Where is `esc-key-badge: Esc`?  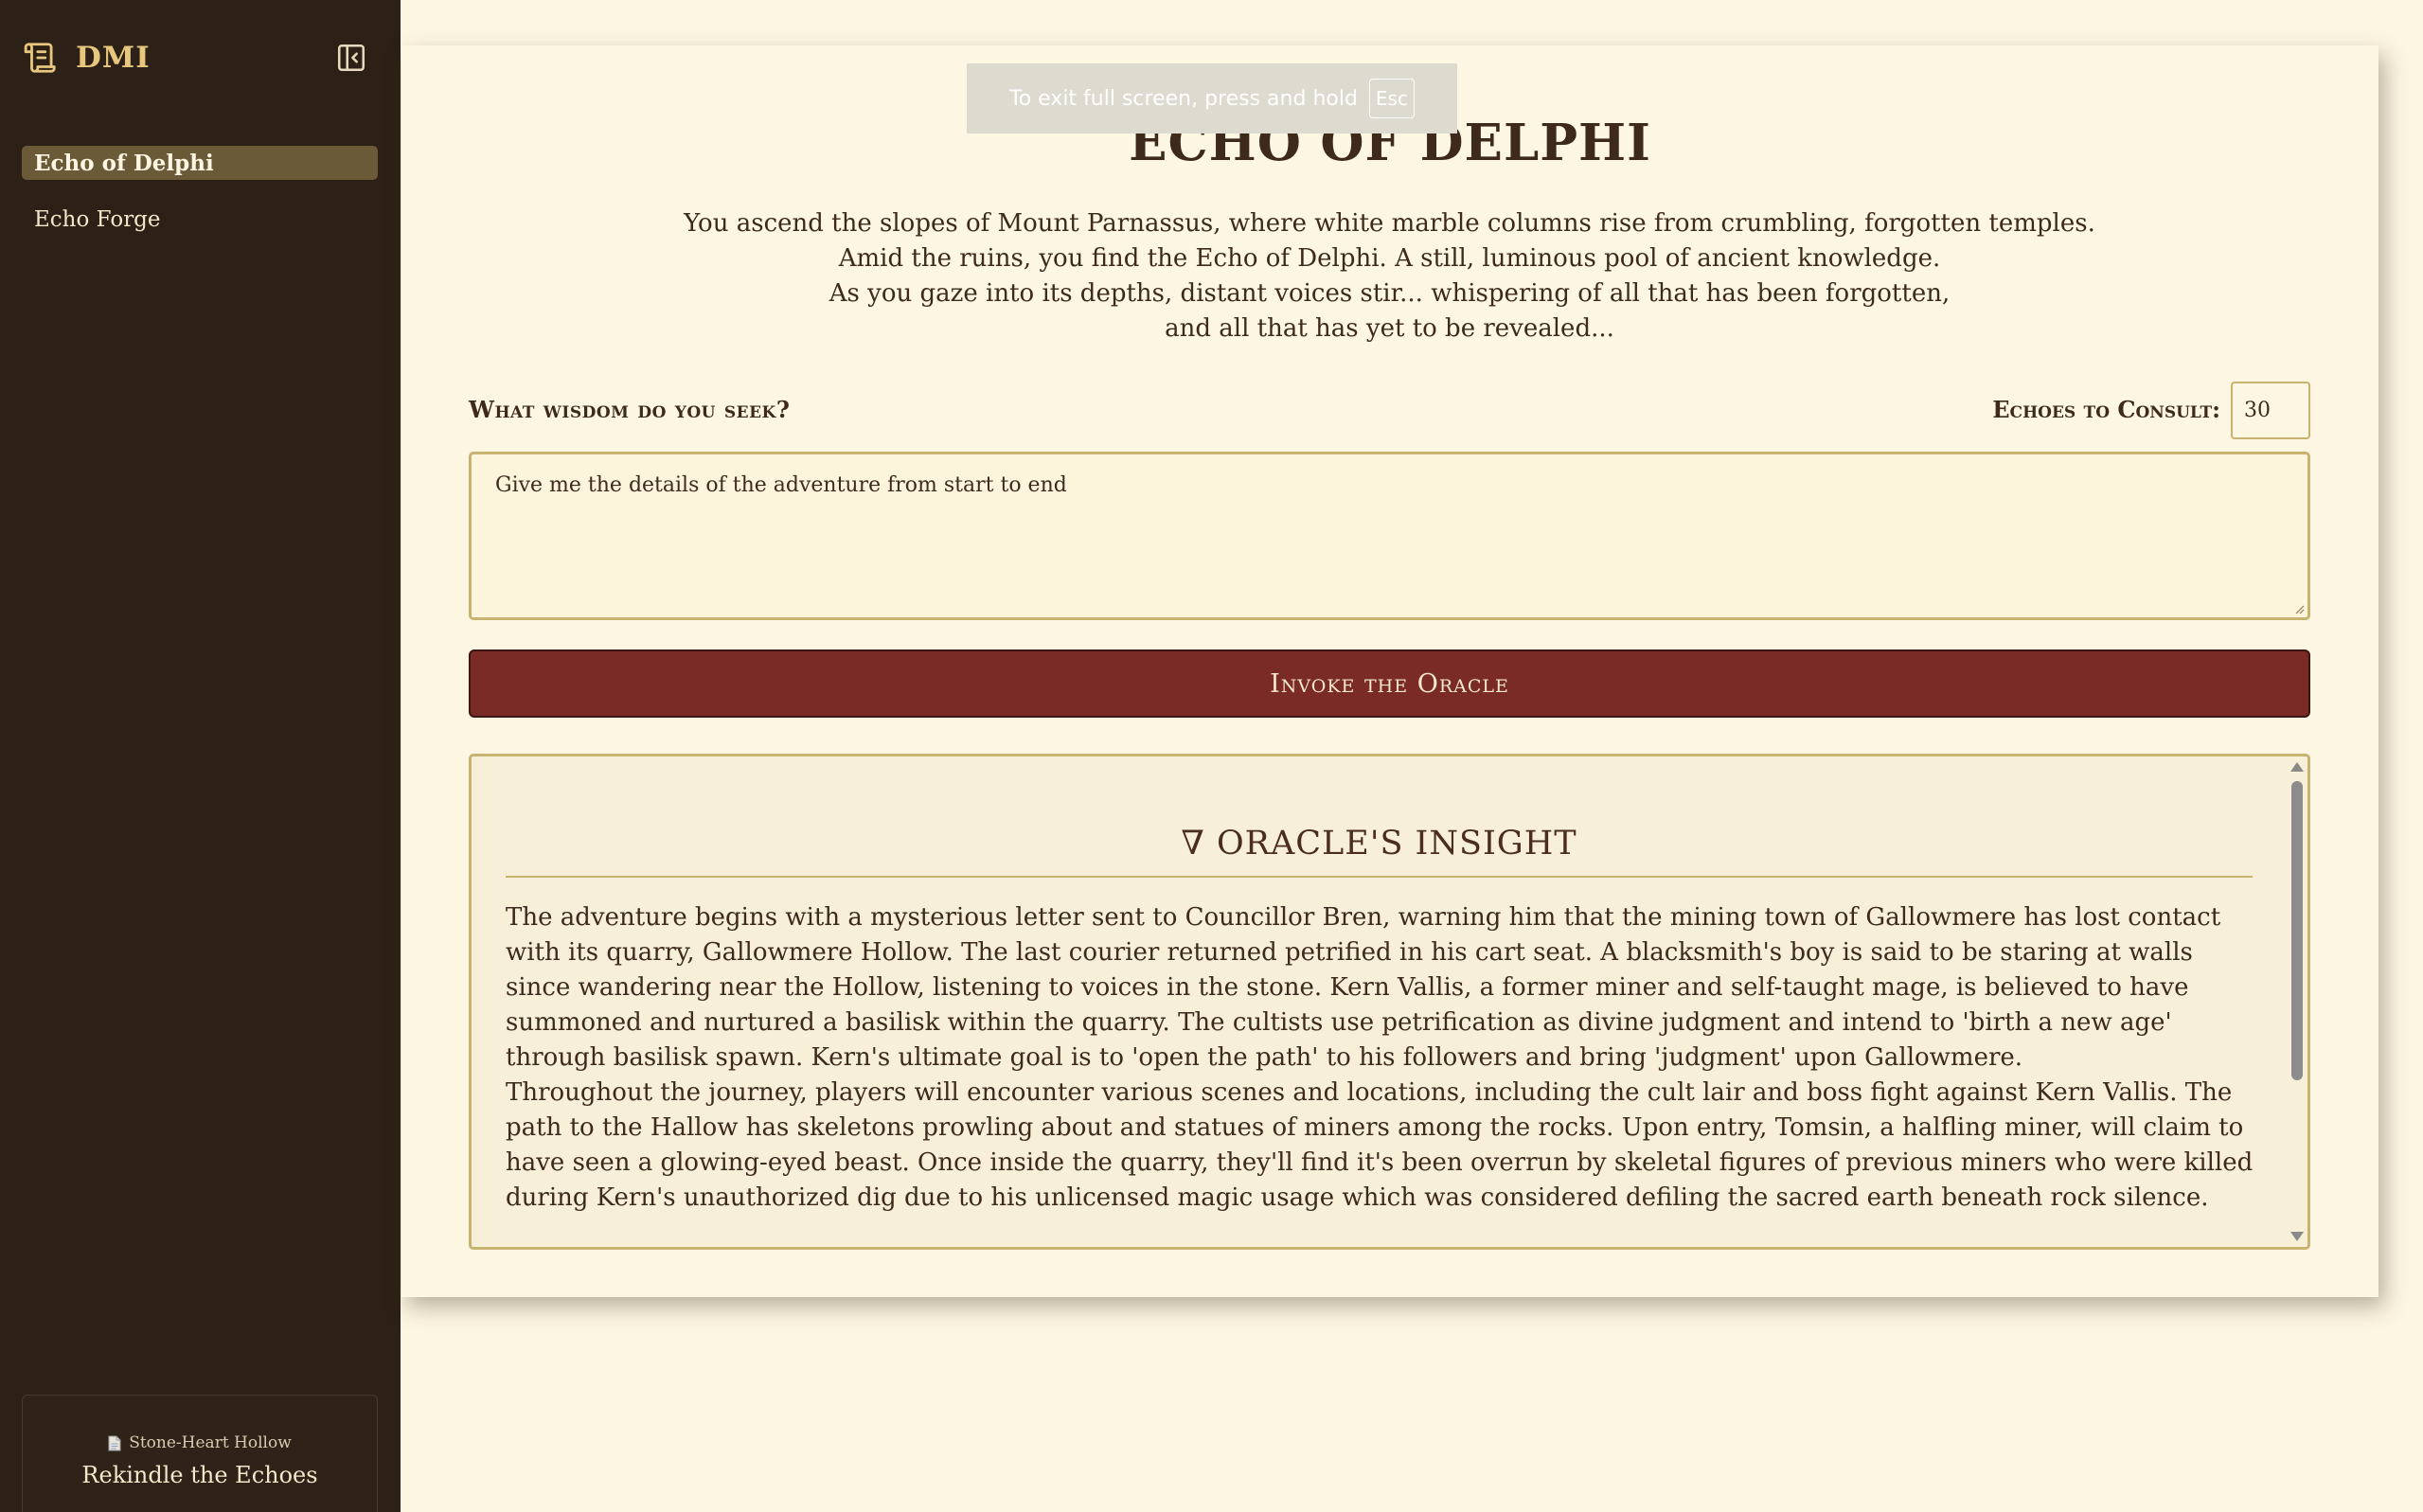 esc-key-badge: Esc is located at coordinates (1391, 98).